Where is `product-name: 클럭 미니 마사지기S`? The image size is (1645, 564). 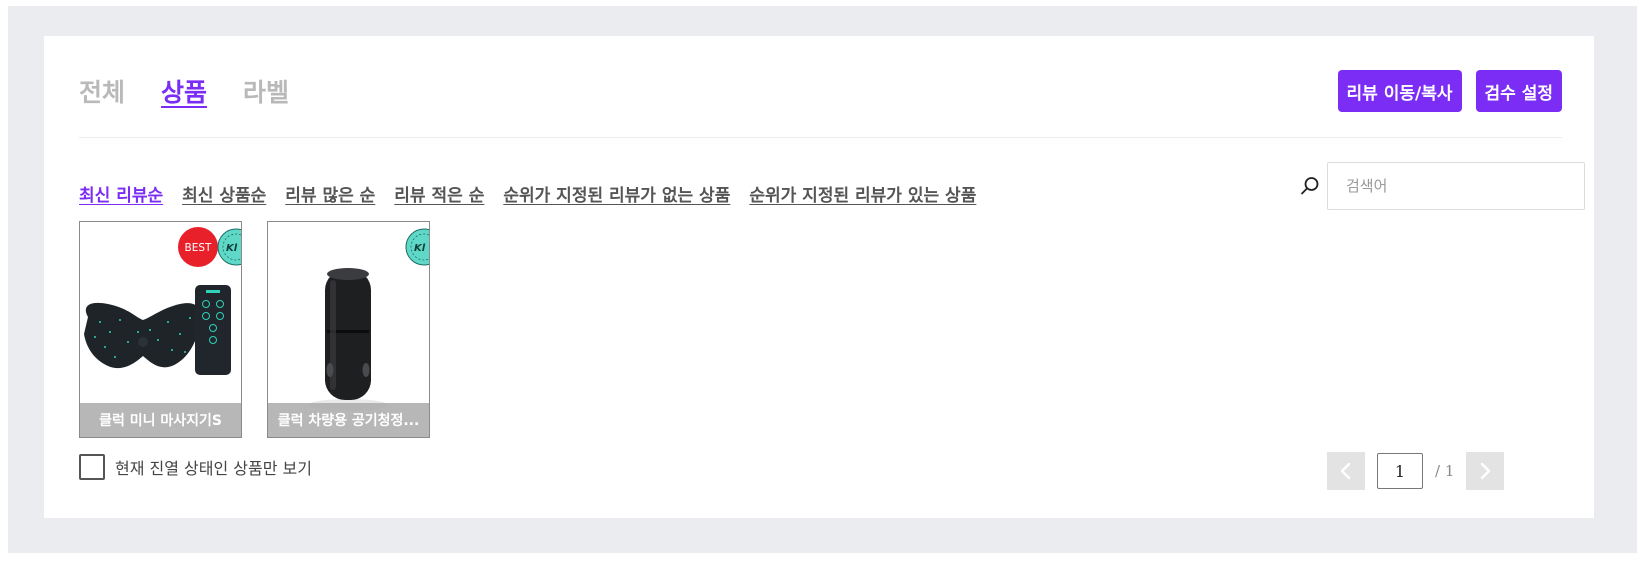
product-name: 클럭 미니 마사지기S is located at coordinates (160, 420).